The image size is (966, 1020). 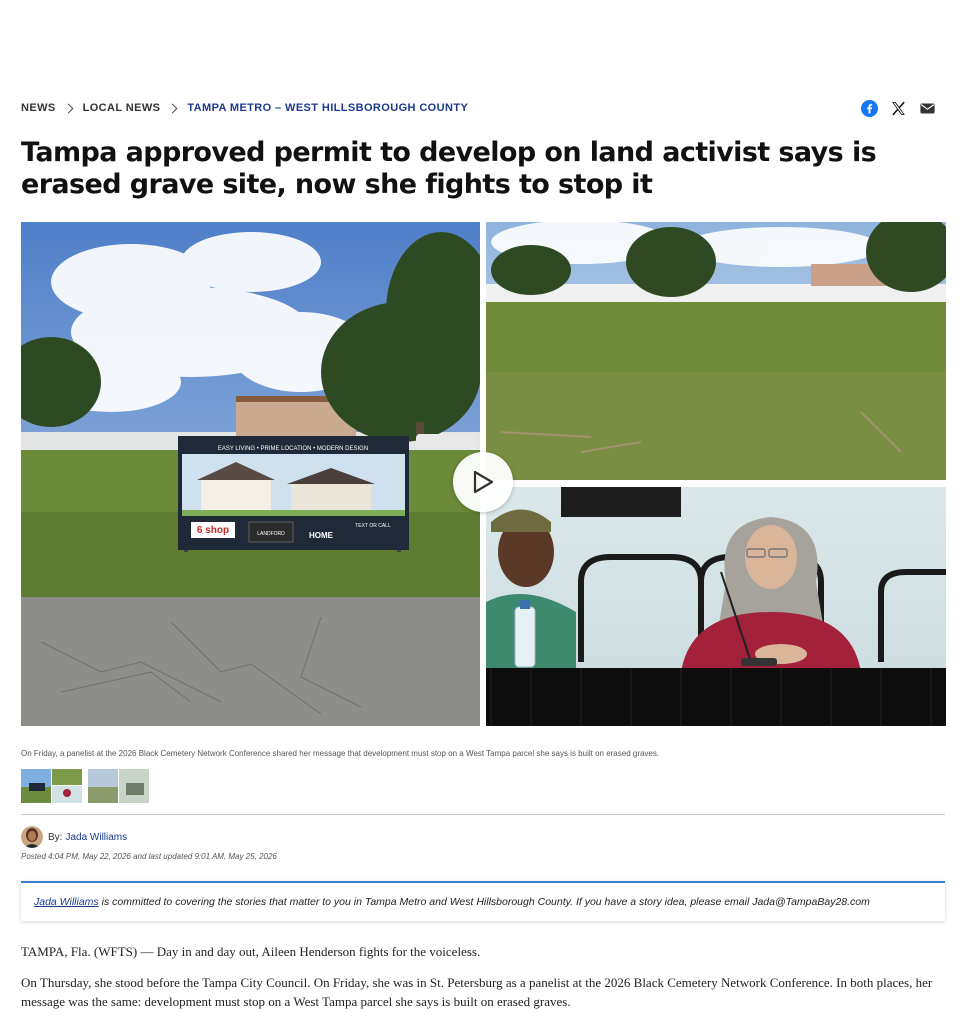 I want to click on byline: By: Jada Williams, so click(x=74, y=837).